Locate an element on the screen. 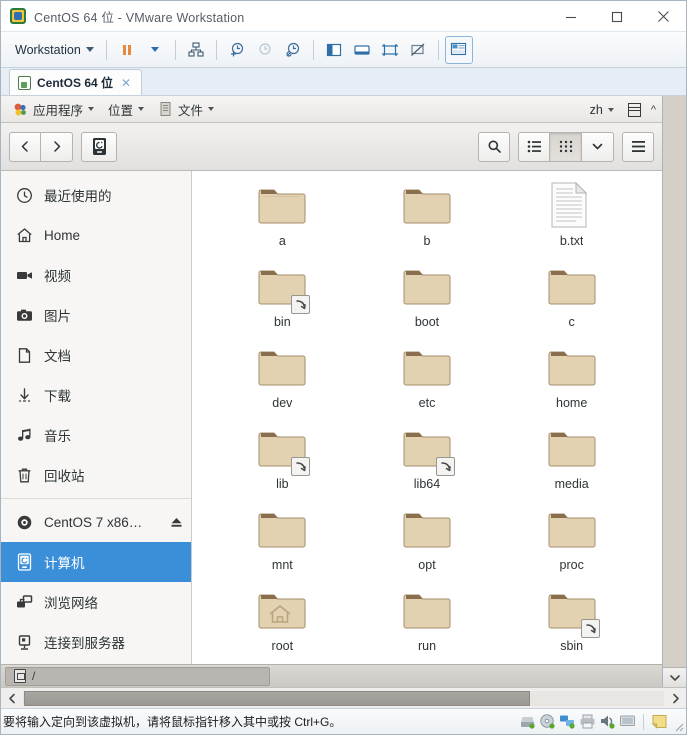  file-item: lib is located at coordinates (282, 464).